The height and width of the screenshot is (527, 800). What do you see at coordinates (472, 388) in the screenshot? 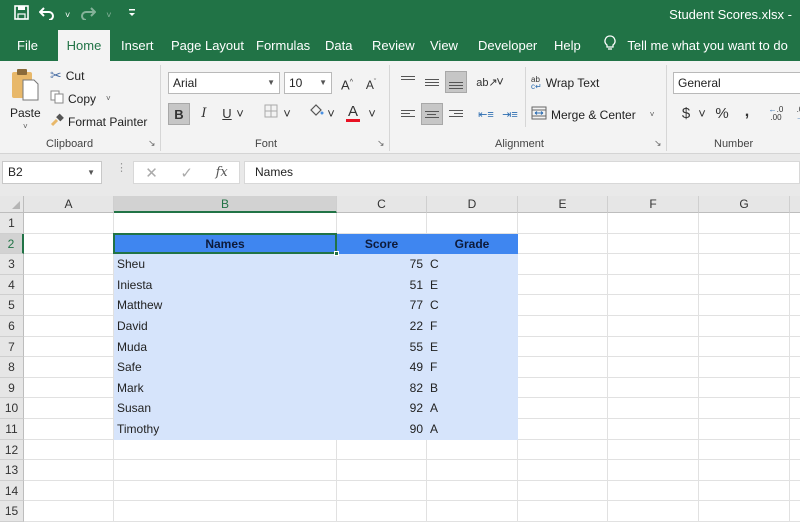
I see `cell-d9: B` at bounding box center [472, 388].